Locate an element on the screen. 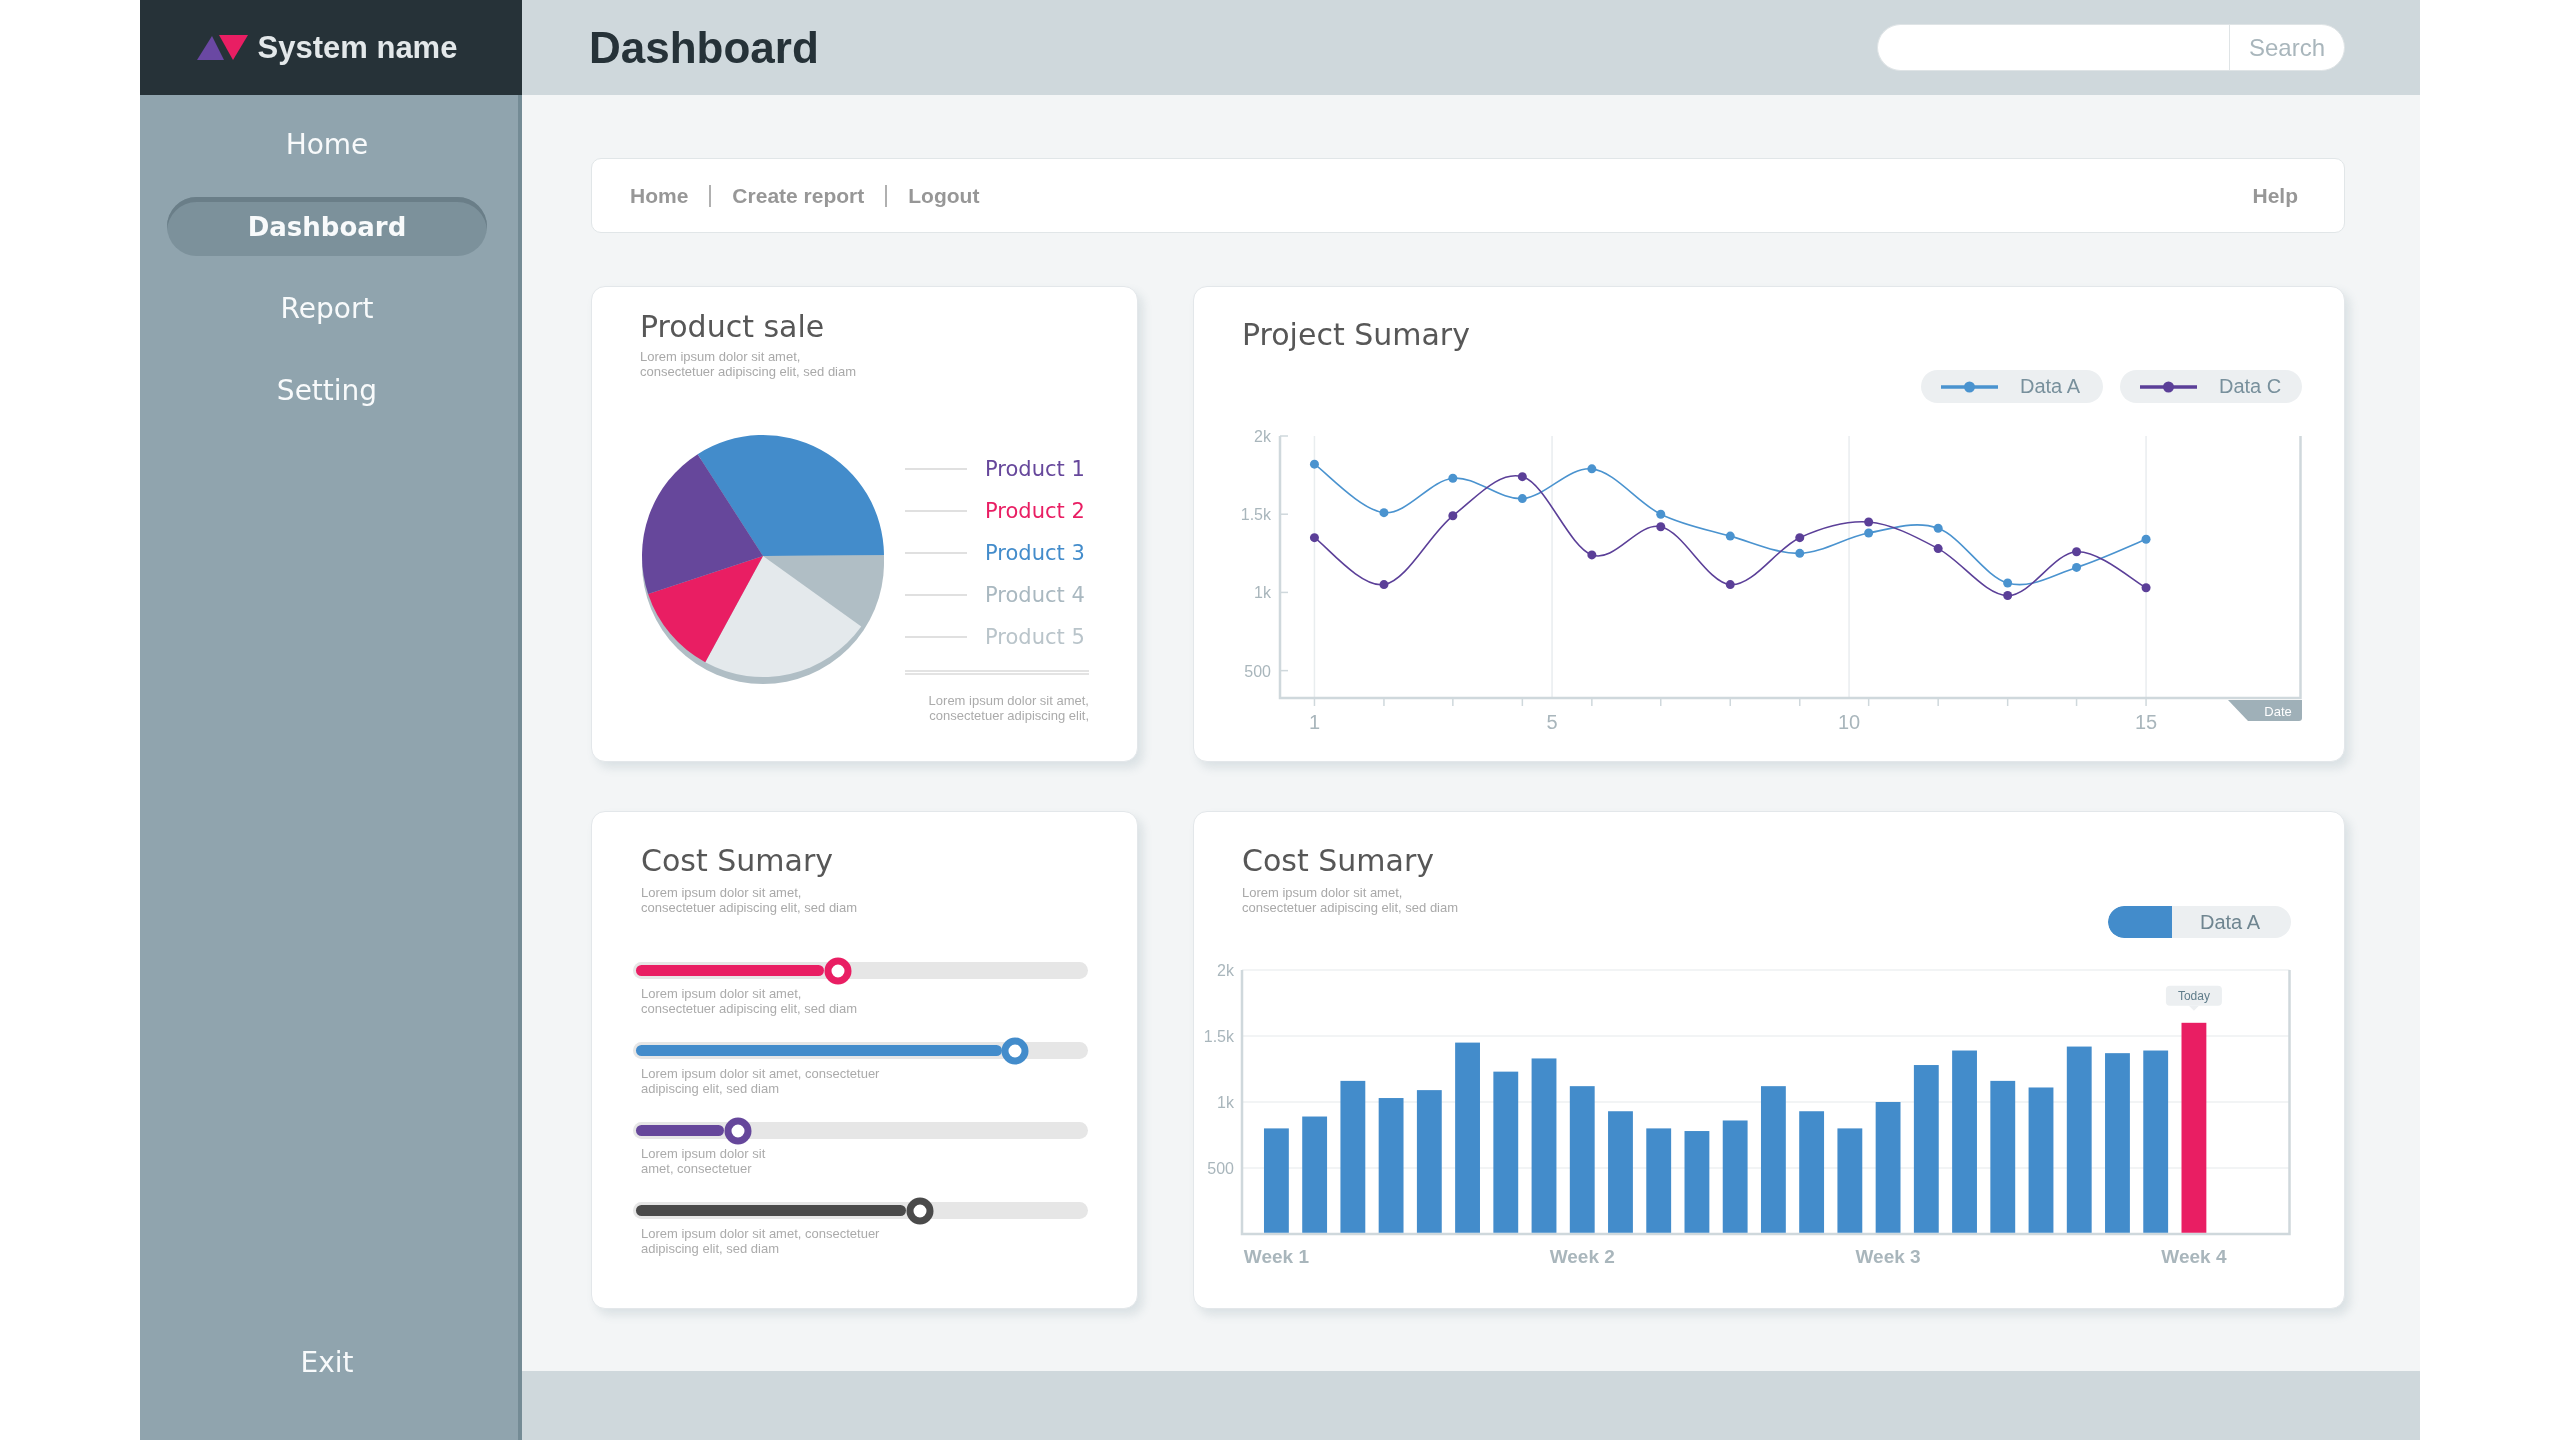 The width and height of the screenshot is (2560, 1440). card-title: Product sale is located at coordinates (733, 327).